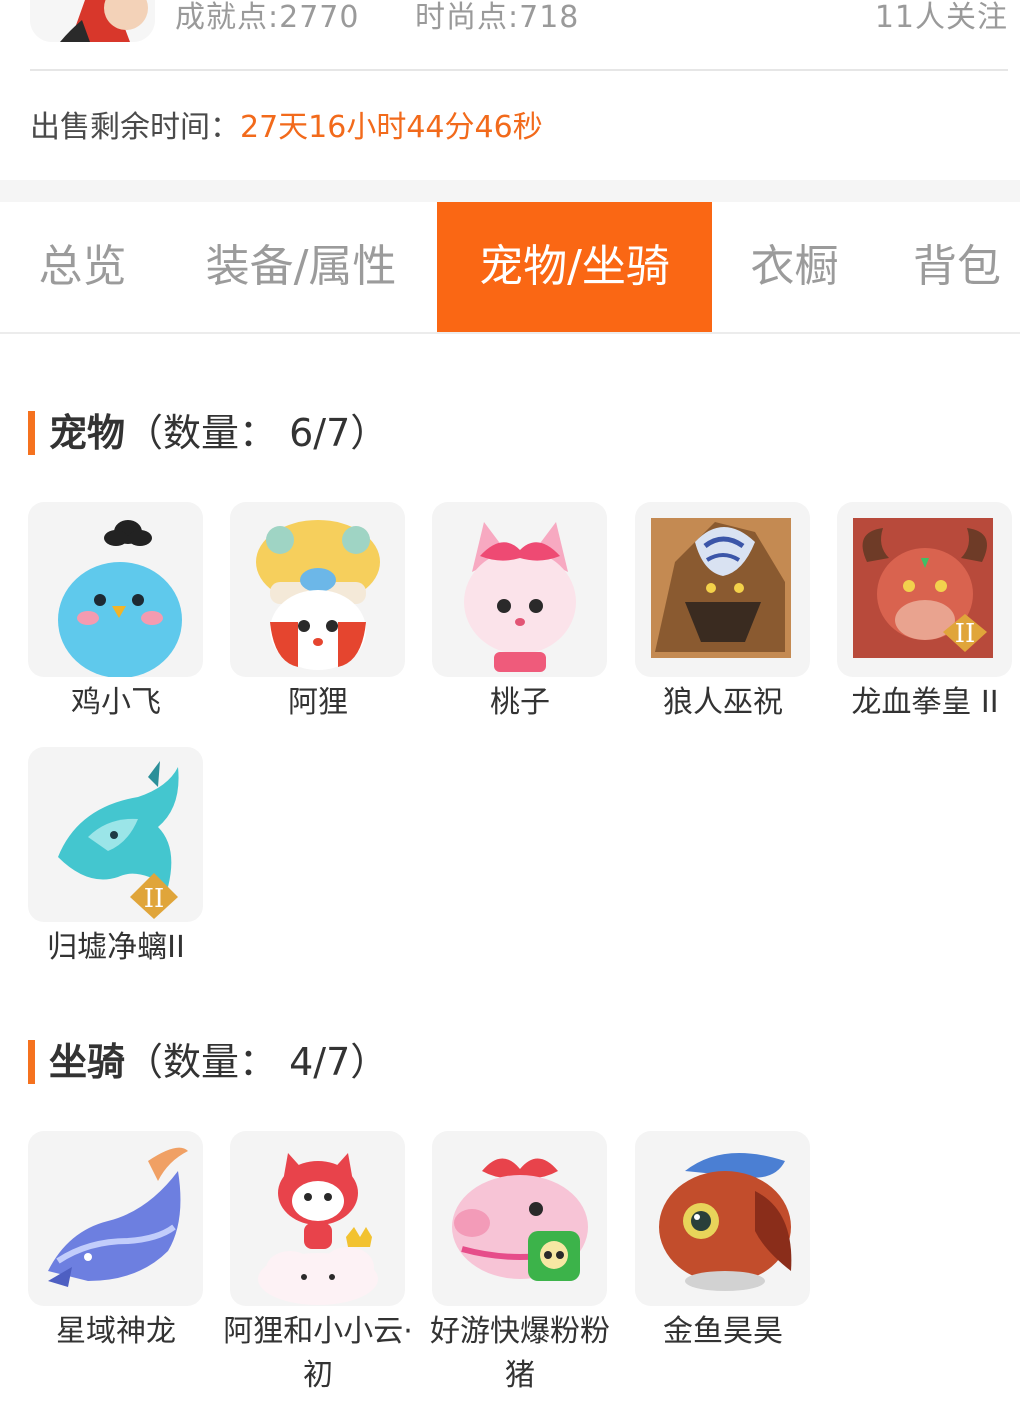  Describe the element at coordinates (87, 433) in the screenshot. I see `pets-title: 宠物` at that location.